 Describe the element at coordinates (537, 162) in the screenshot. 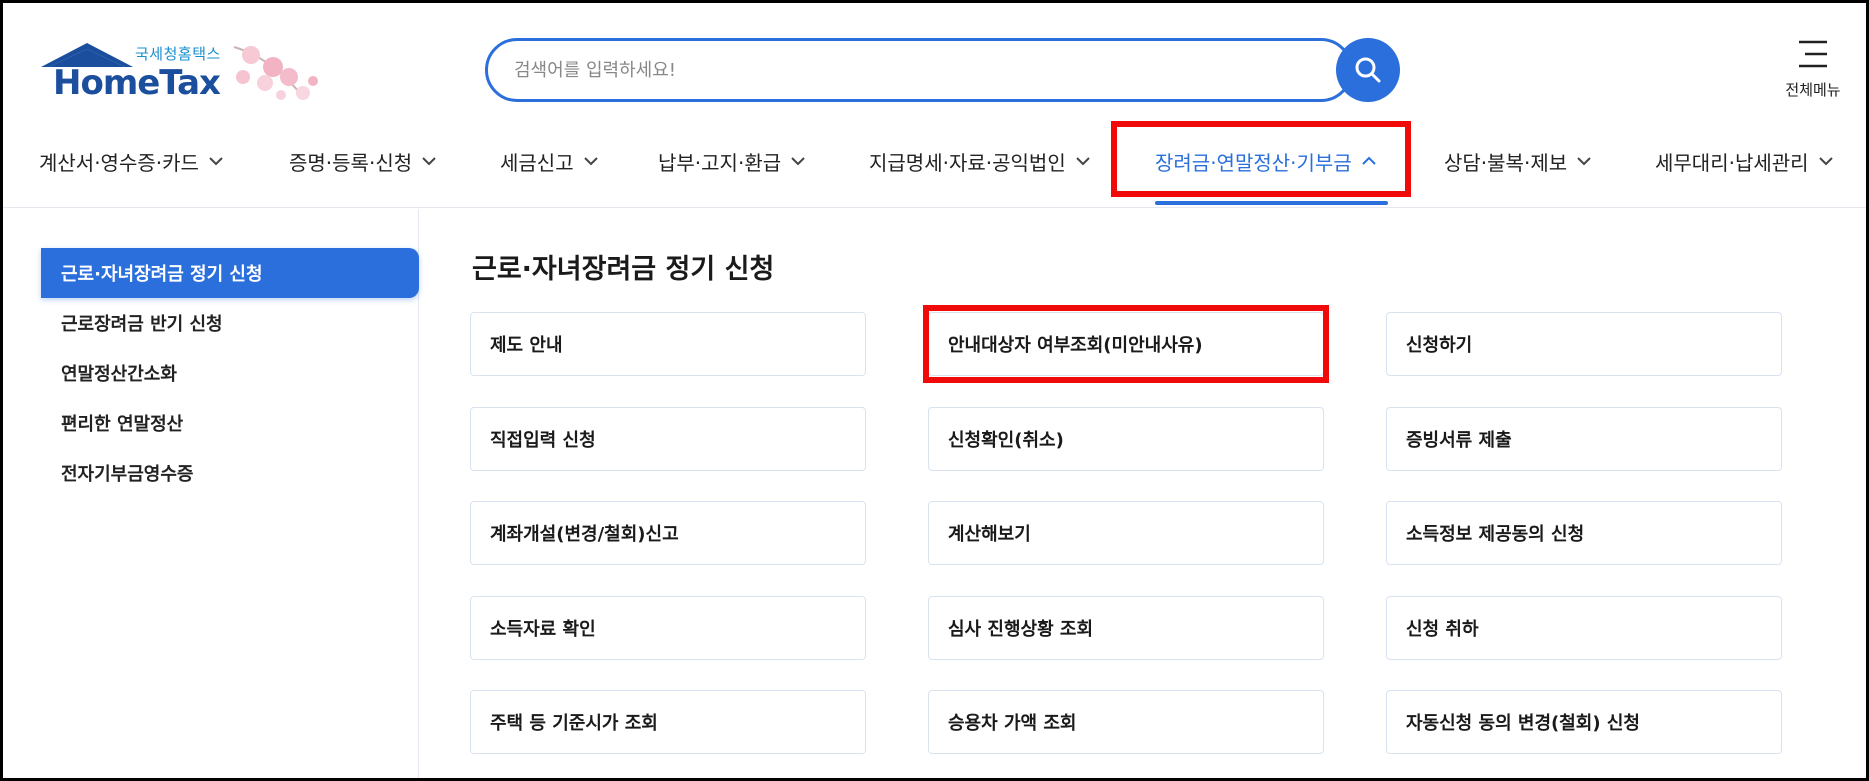

I see `gnb-label: 세금신고` at that location.